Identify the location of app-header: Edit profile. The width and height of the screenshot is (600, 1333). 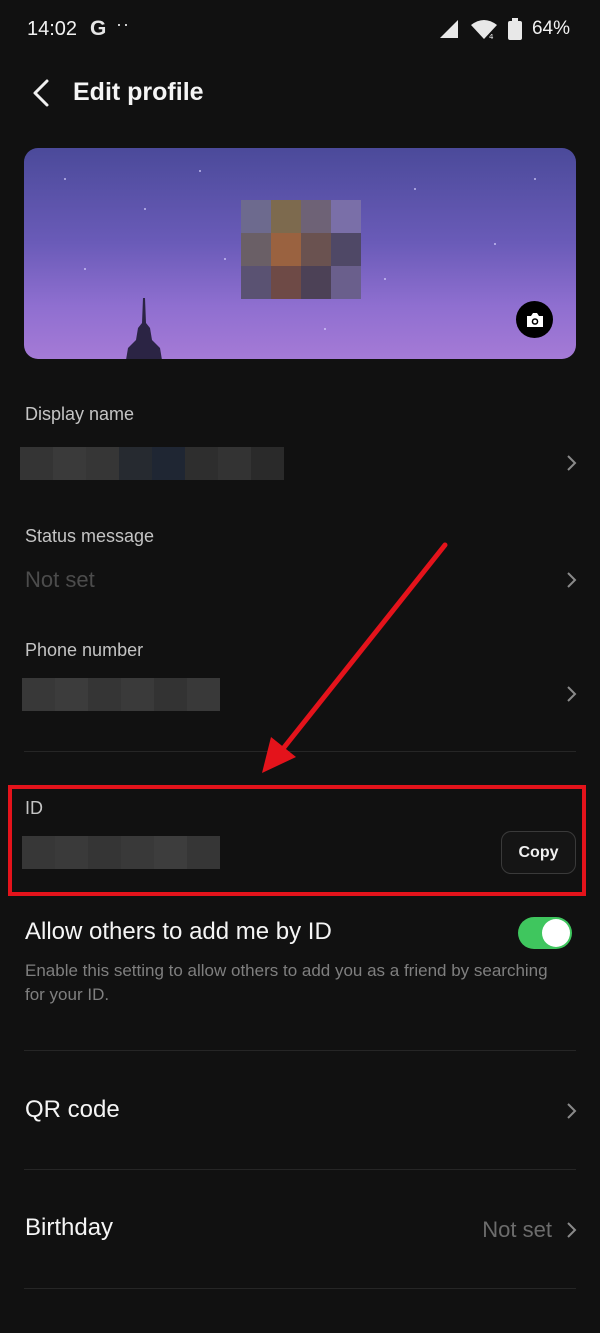
(300, 94).